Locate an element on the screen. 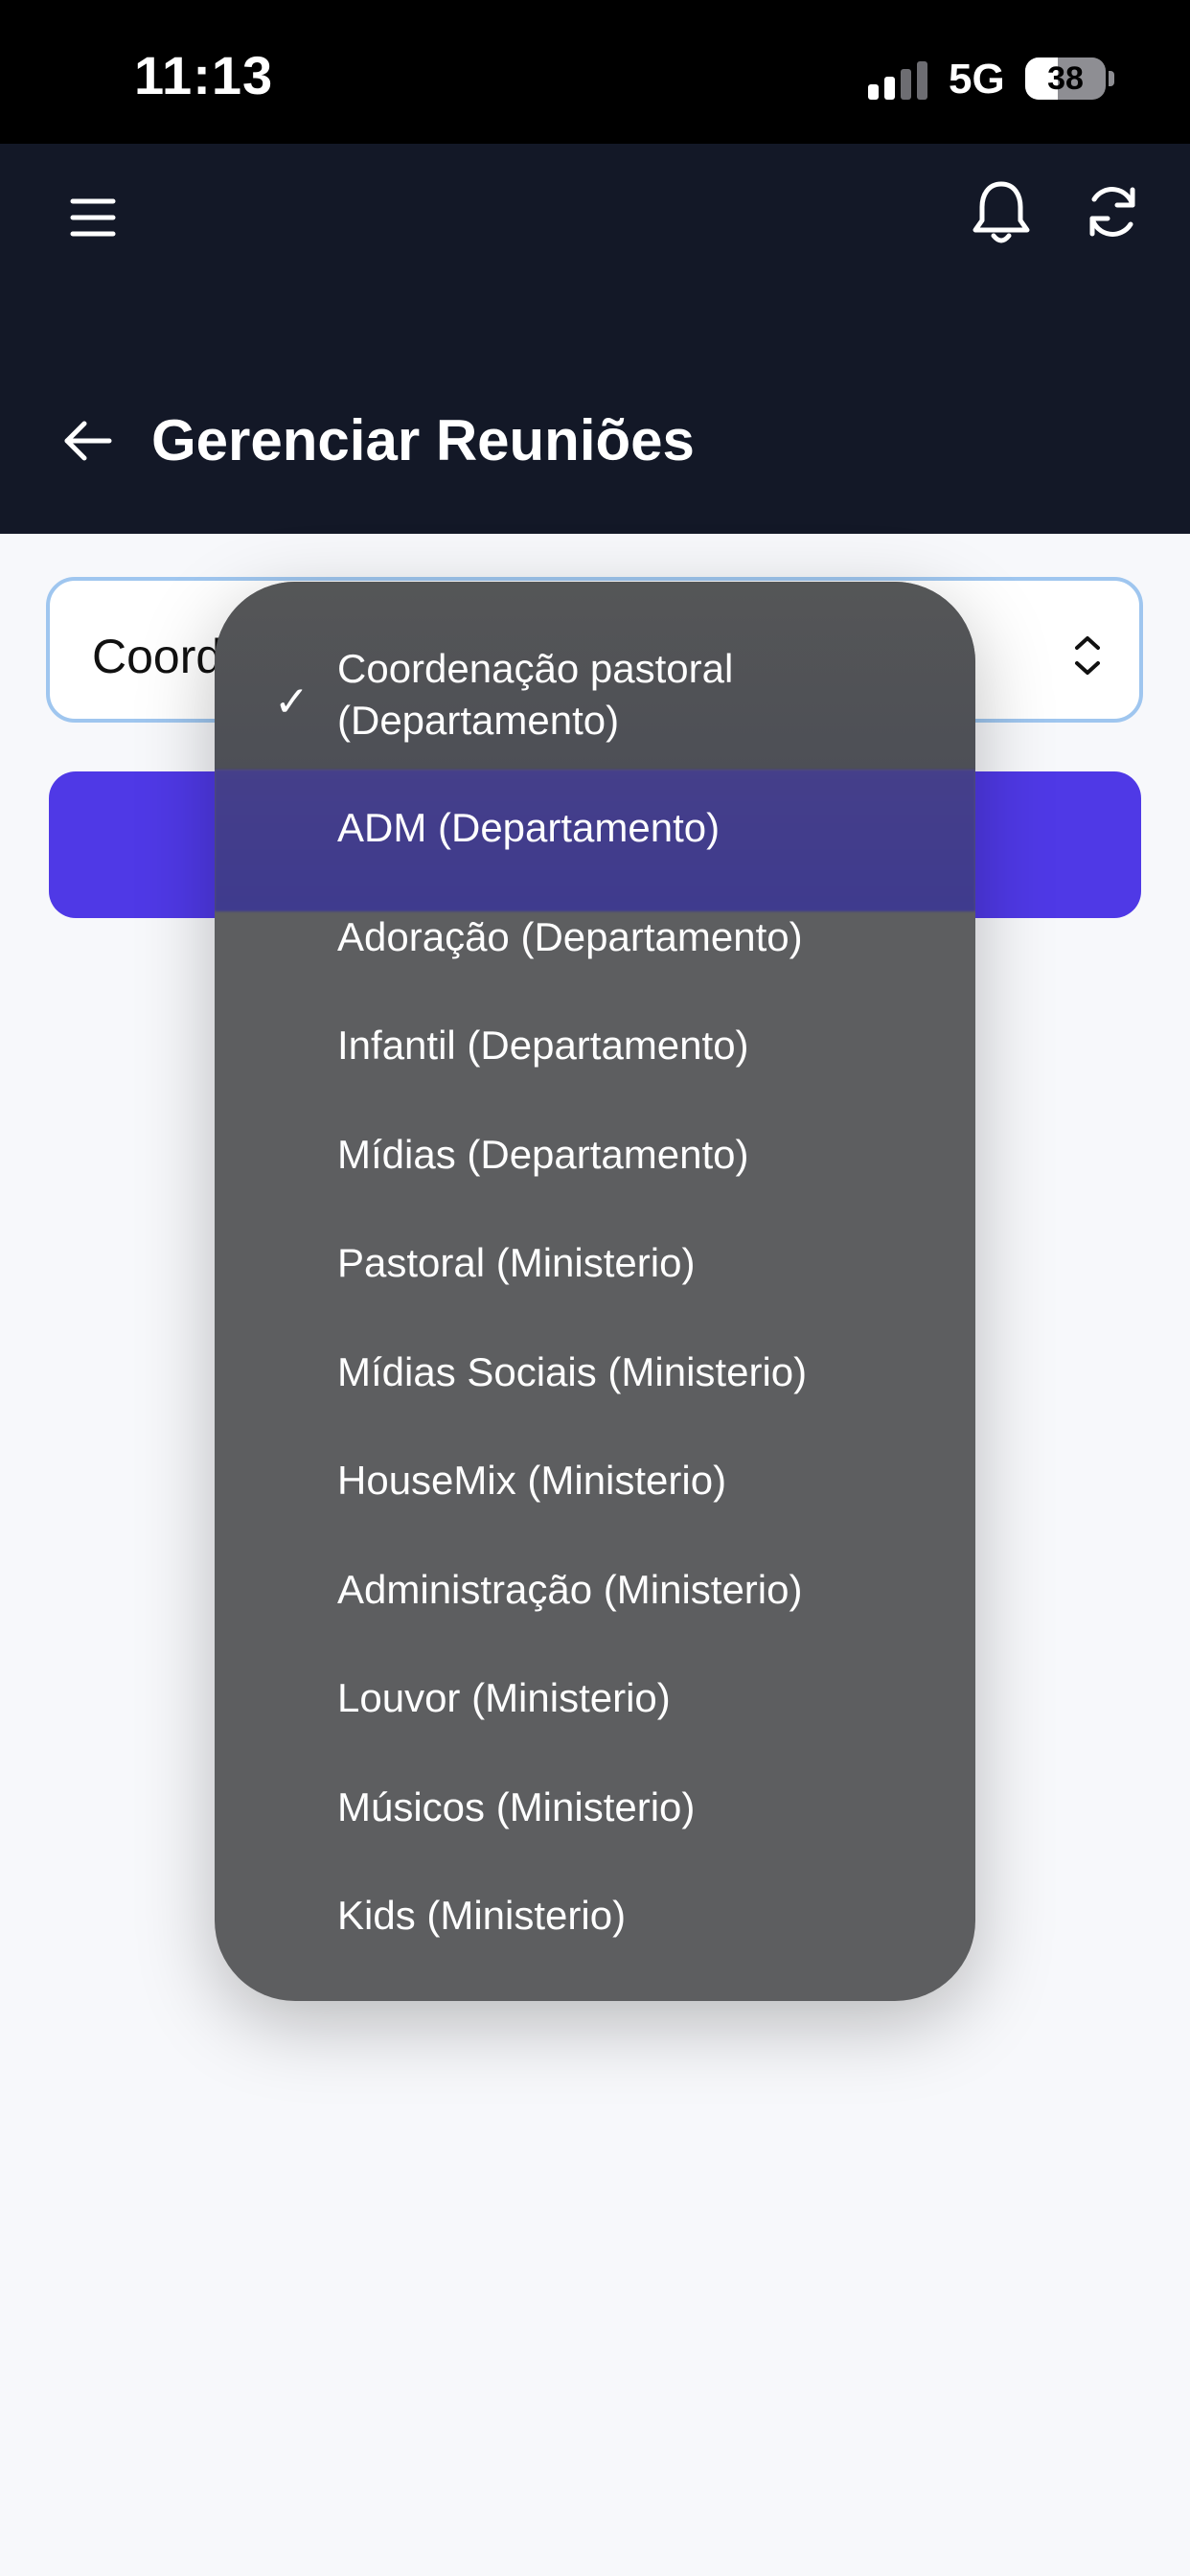  battery-level: 38 is located at coordinates (1066, 78).